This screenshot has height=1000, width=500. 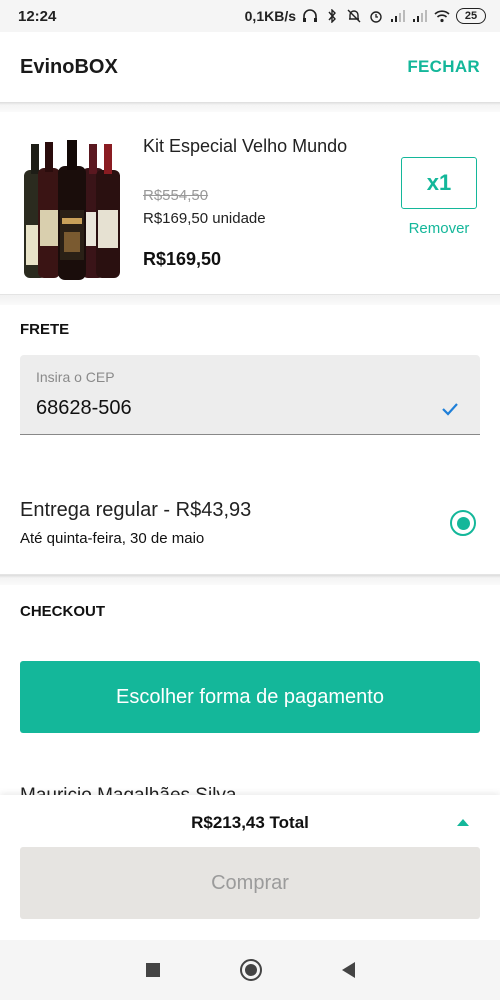 I want to click on recent-apps-icon, so click(x=152, y=970).